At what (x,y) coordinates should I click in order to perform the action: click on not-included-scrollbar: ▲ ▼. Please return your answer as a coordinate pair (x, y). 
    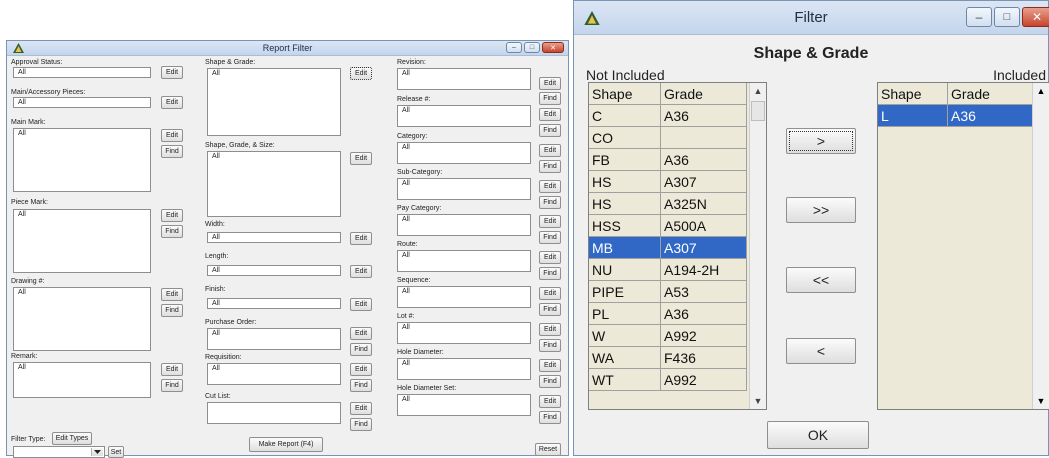
    Looking at the image, I should click on (757, 246).